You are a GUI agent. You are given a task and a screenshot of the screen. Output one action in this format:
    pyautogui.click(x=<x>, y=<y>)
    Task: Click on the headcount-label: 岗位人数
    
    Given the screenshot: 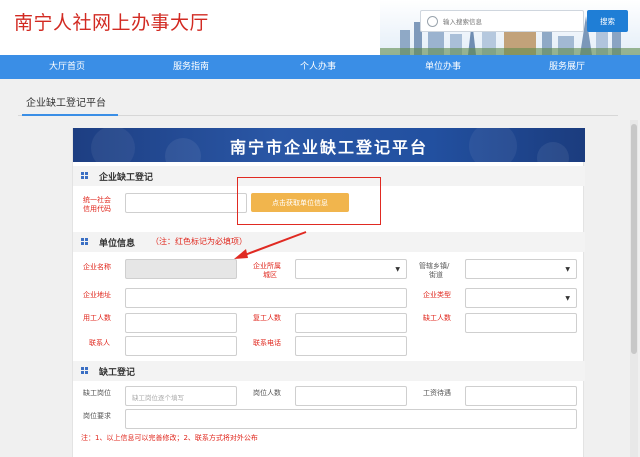 What is the action you would take?
    pyautogui.click(x=267, y=393)
    